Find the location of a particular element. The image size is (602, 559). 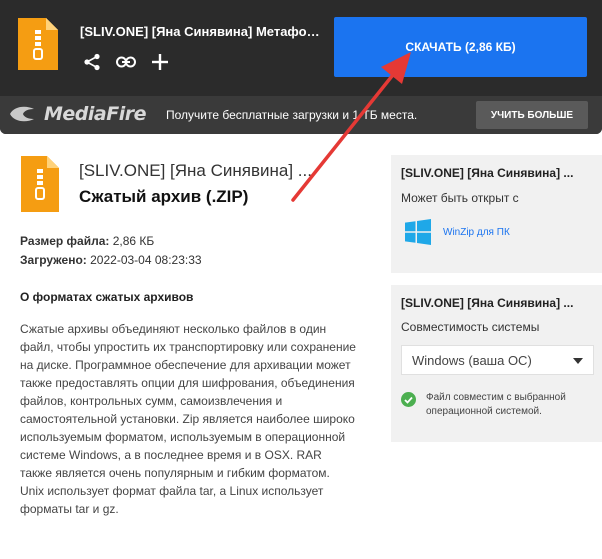

file-type: Сжатый архив (.ZIP) is located at coordinates (164, 196).